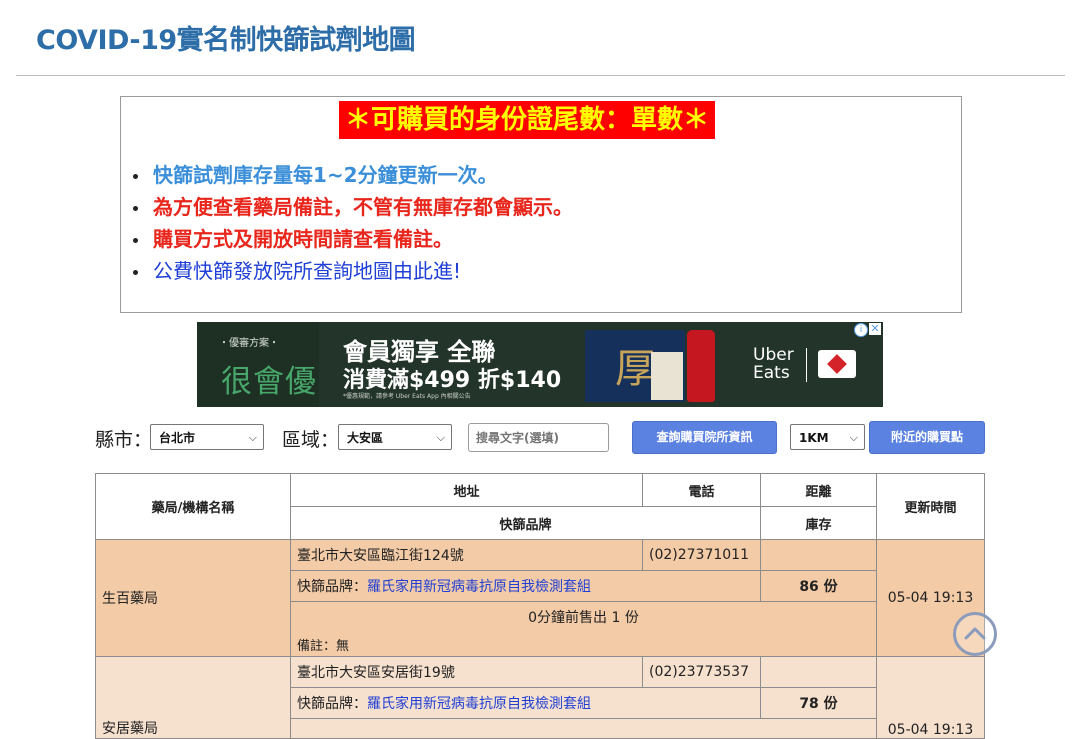  What do you see at coordinates (466, 490) in the screenshot?
I see `header-address: 地址` at bounding box center [466, 490].